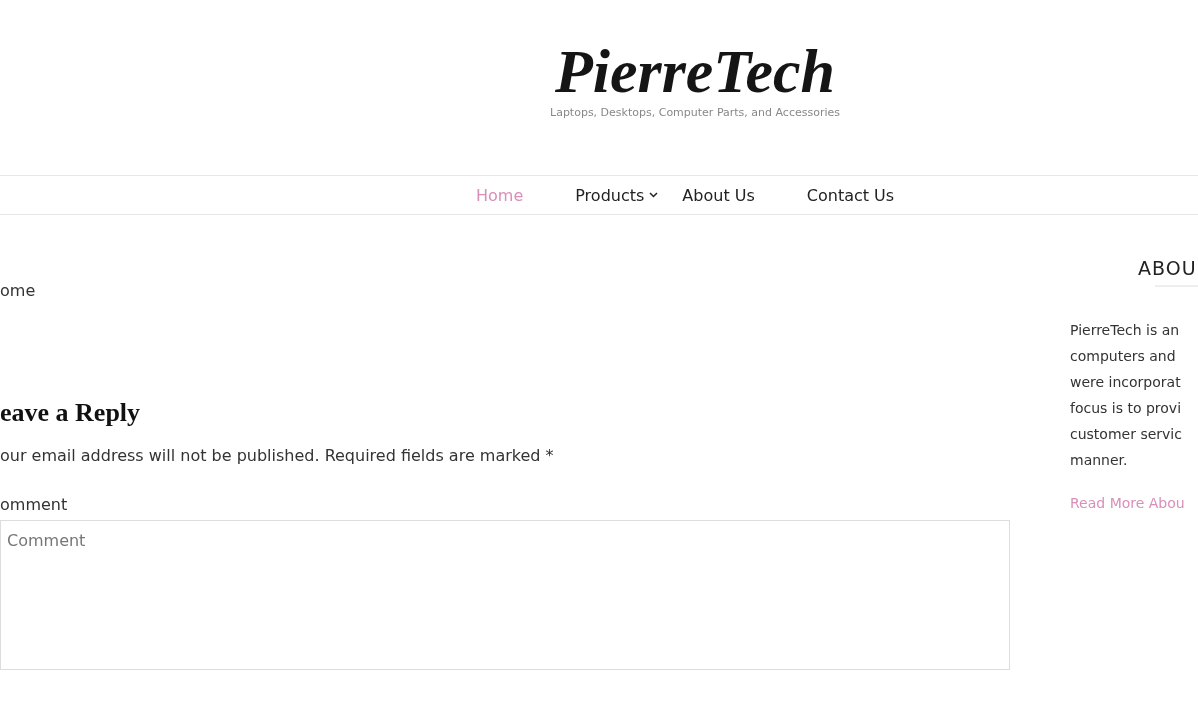 This screenshot has width=1198, height=703. I want to click on nav-link: About Us, so click(718, 195).